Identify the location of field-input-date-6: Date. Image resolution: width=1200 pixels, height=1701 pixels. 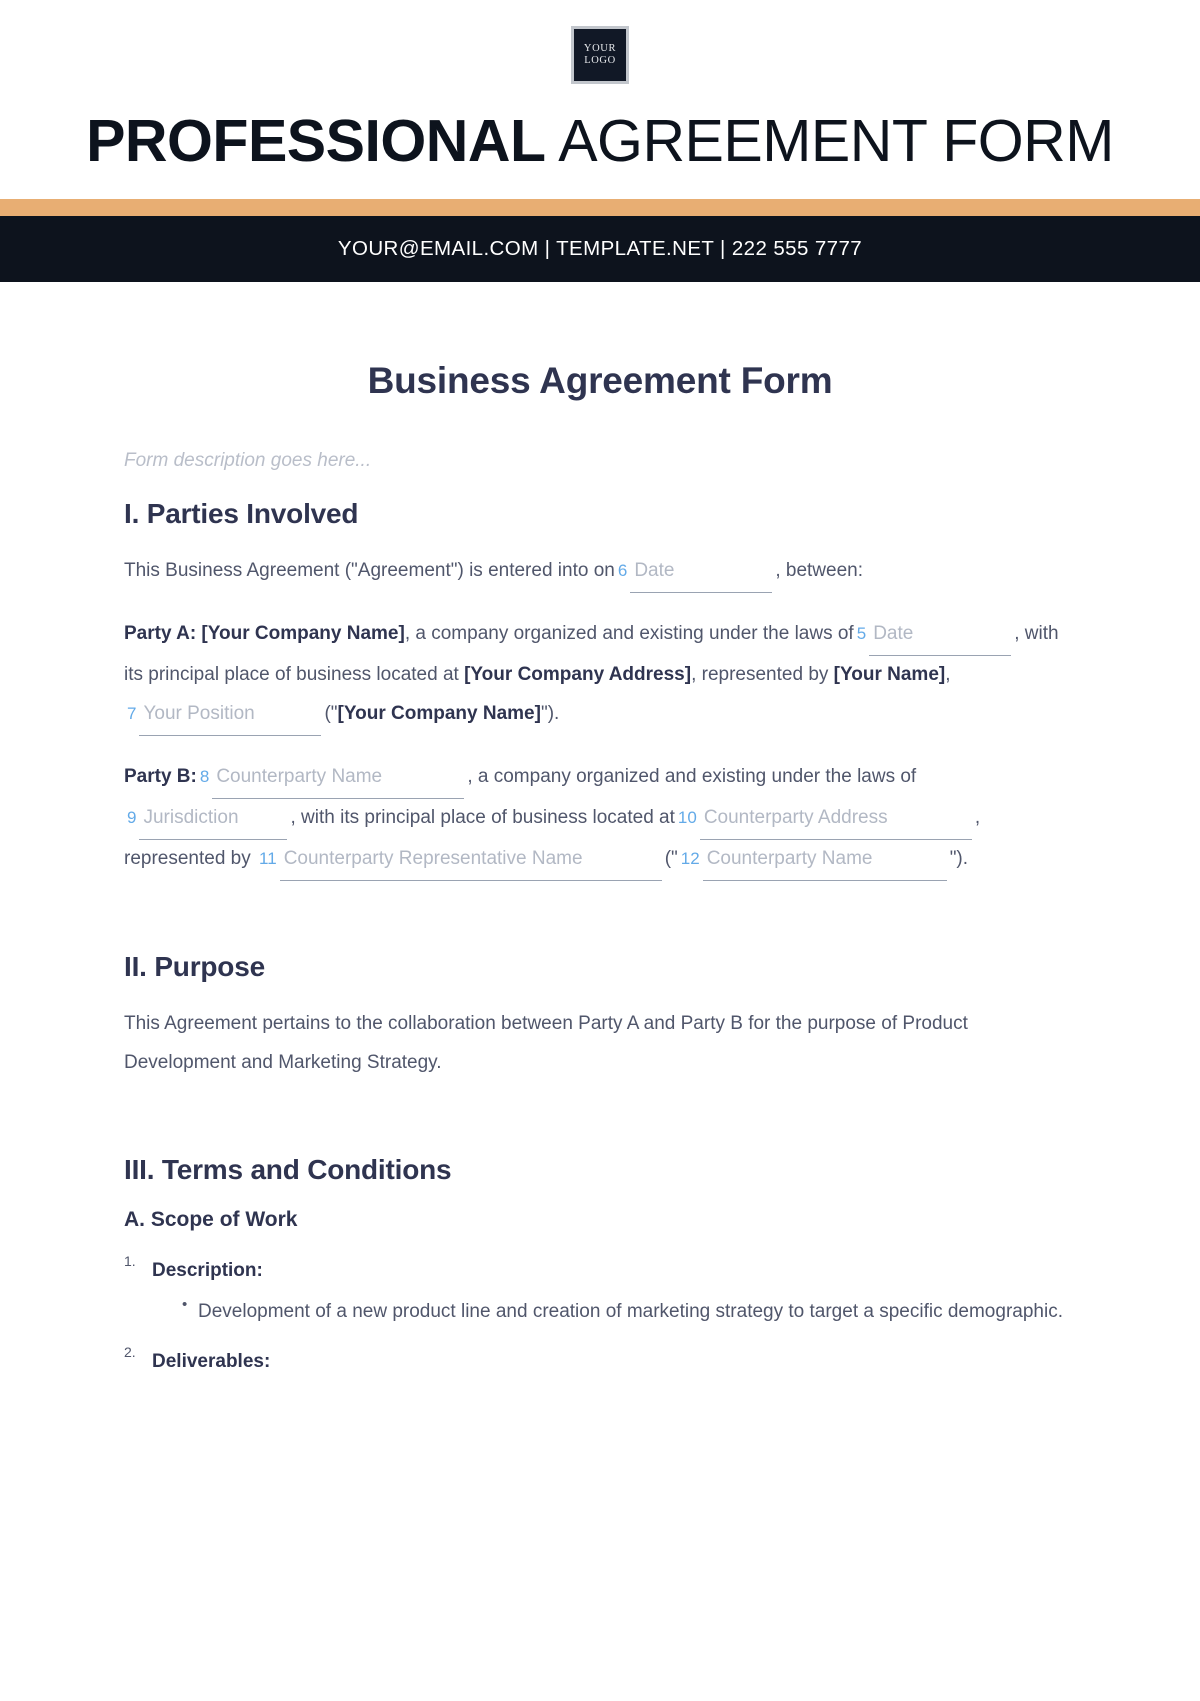
(701, 572).